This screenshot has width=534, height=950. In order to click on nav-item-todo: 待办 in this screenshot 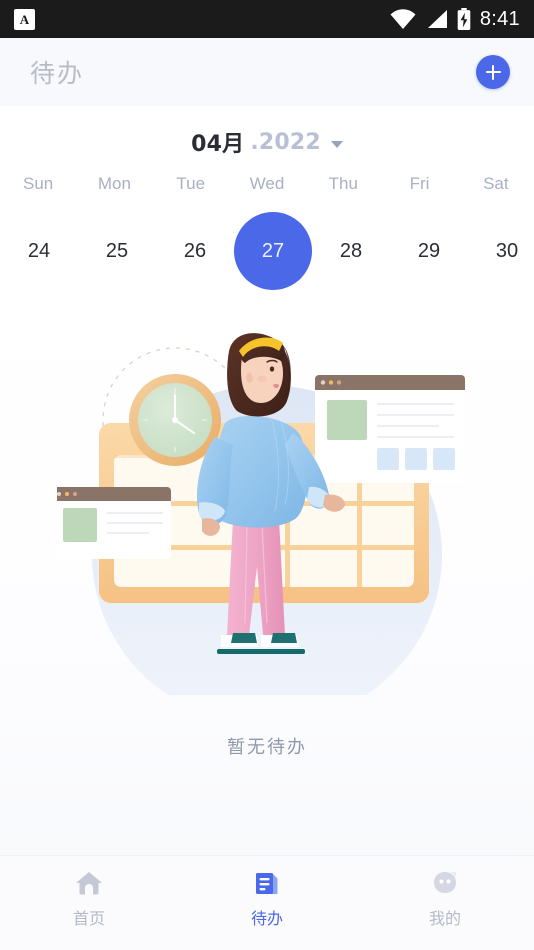, I will do `click(267, 909)`.